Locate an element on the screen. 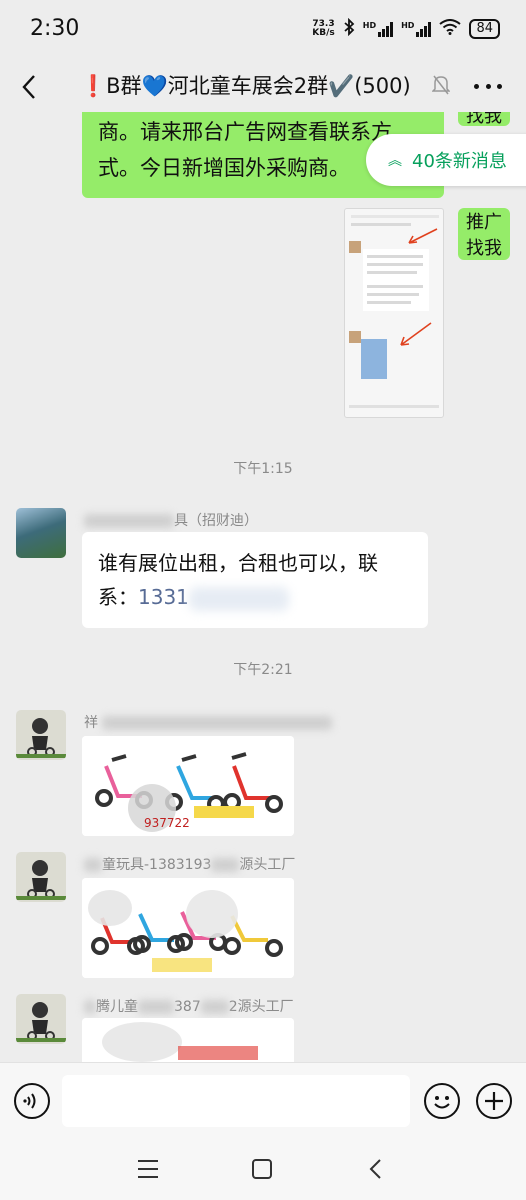 Image resolution: width=526 pixels, height=1200 pixels. sender-name: 具（招财迪） is located at coordinates (171, 520).